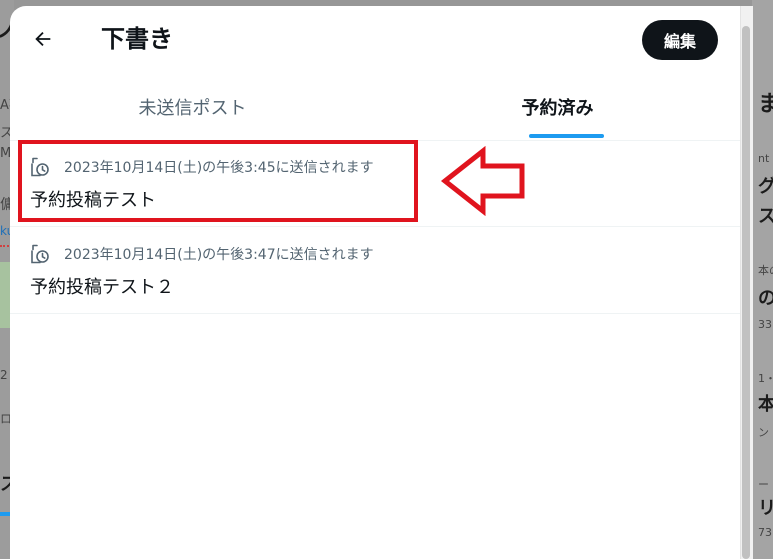  What do you see at coordinates (375, 270) in the screenshot?
I see `scheduled-post-item: 2023年10月14日(土)の午後3:47に送信されます 予約投稿テスト２` at bounding box center [375, 270].